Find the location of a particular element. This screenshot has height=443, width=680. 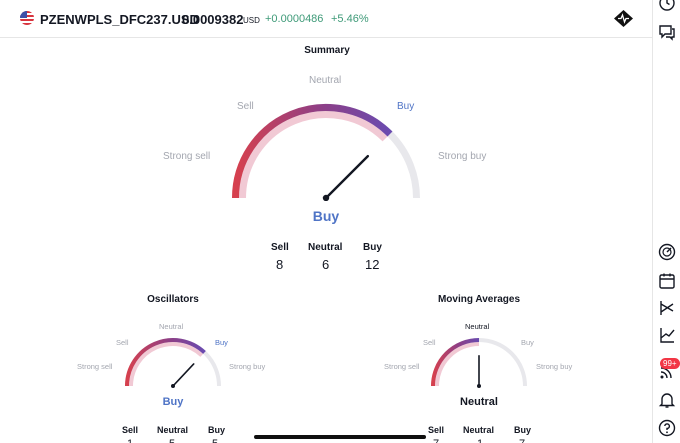

notification-badge: 99+ is located at coordinates (670, 363).